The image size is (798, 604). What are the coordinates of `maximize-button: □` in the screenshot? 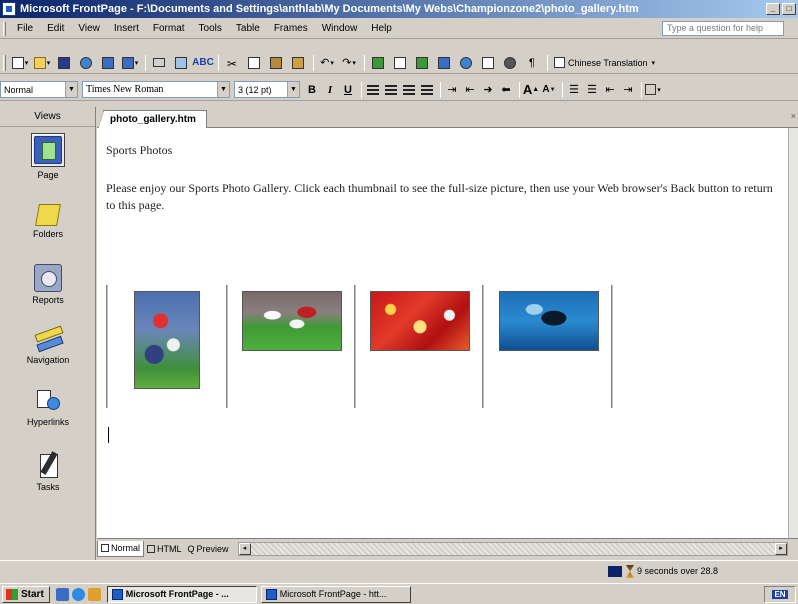 It's located at (789, 9).